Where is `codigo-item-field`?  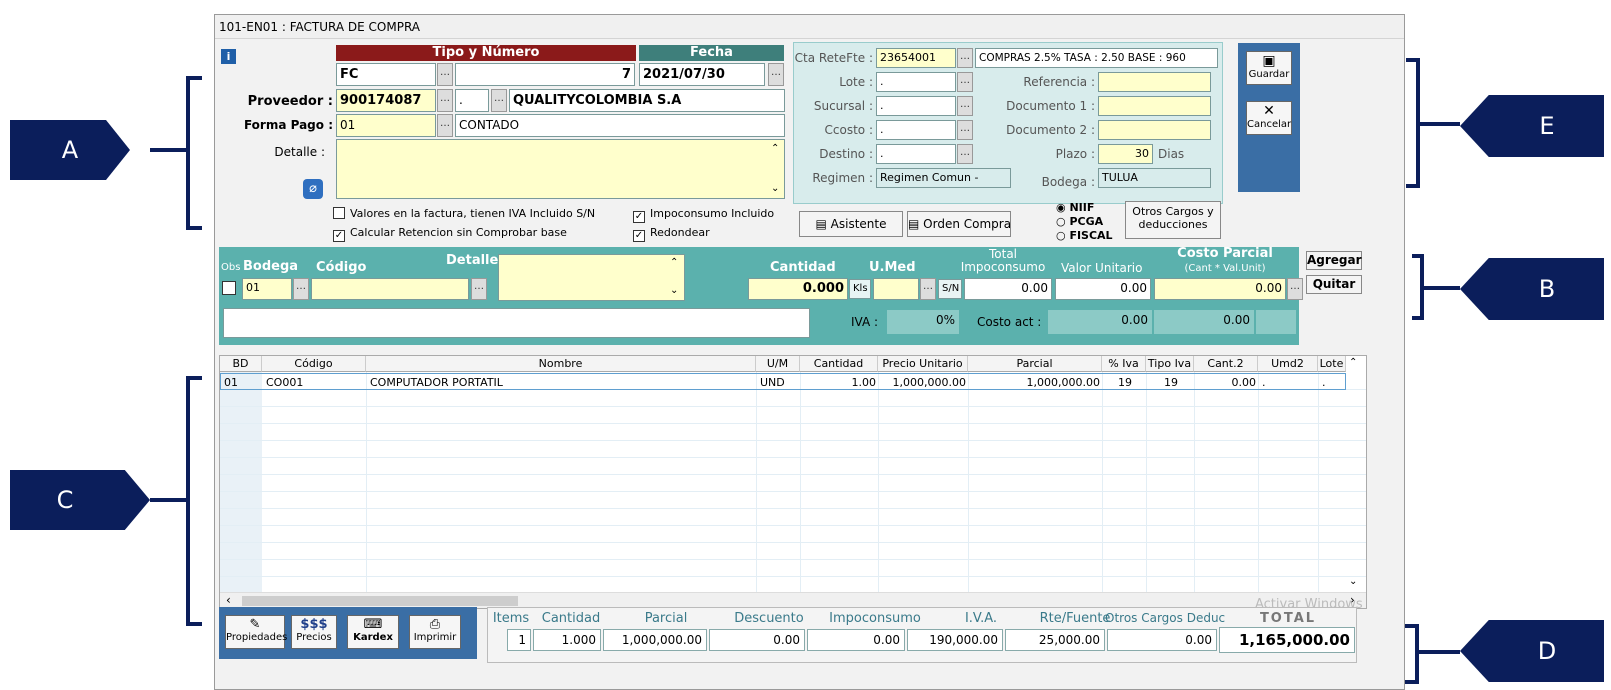
codigo-item-field is located at coordinates (390, 289).